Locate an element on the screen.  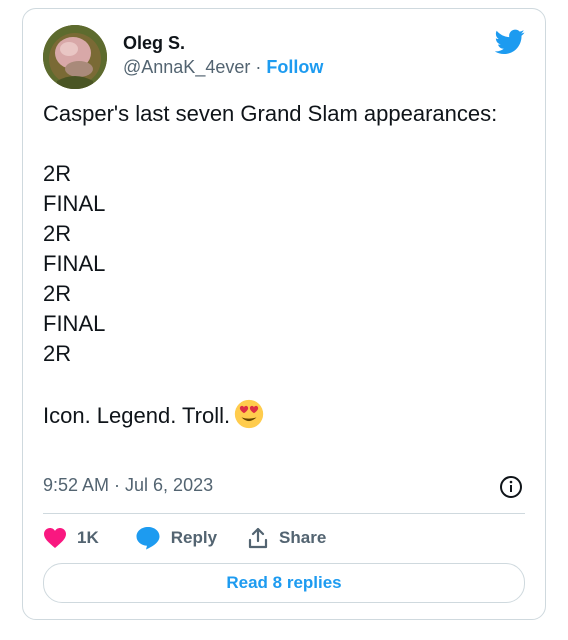
author-name: Oleg S. is located at coordinates (154, 43).